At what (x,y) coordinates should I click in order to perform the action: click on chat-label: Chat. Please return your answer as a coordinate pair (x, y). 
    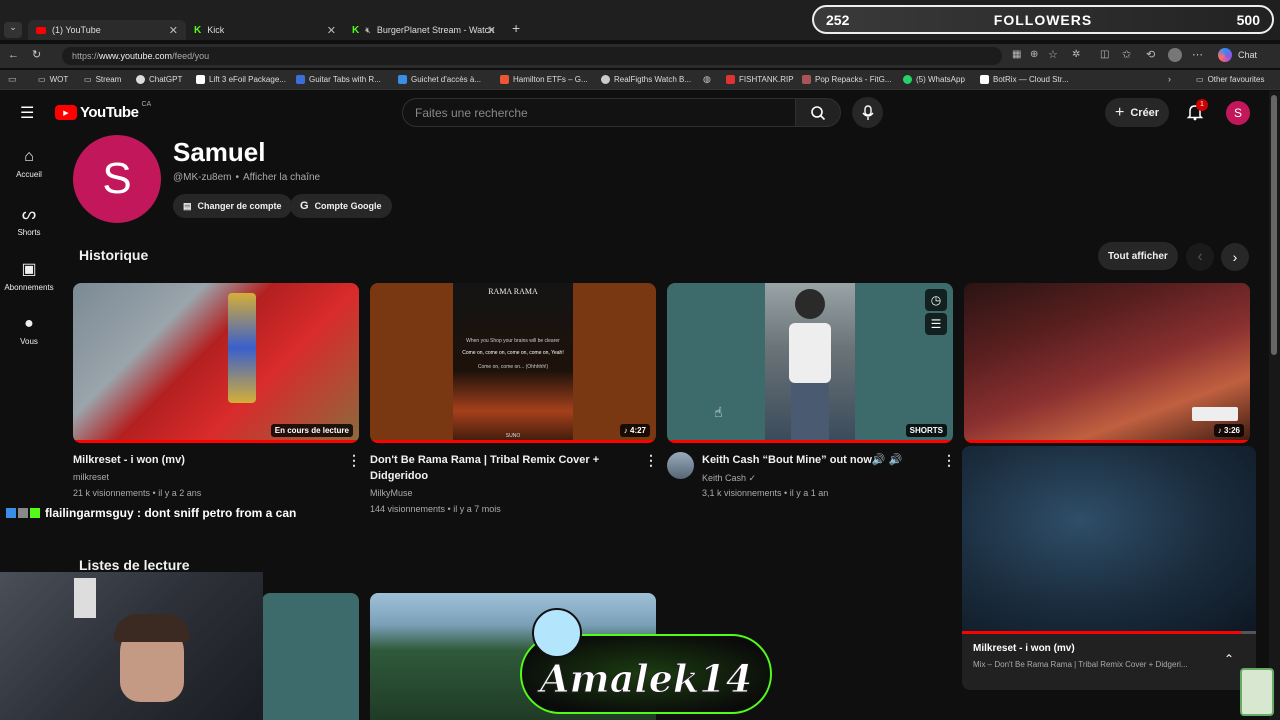
    Looking at the image, I should click on (1247, 55).